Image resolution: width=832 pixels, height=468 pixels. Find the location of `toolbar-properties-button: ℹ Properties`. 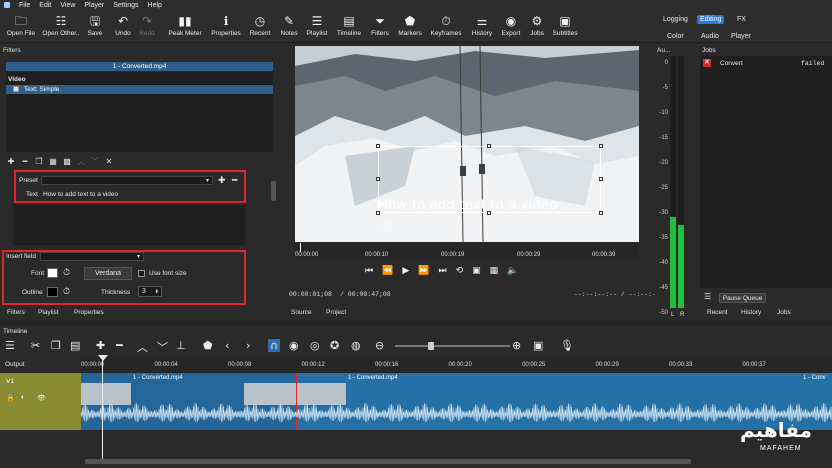

toolbar-properties-button: ℹ Properties is located at coordinates (226, 25).